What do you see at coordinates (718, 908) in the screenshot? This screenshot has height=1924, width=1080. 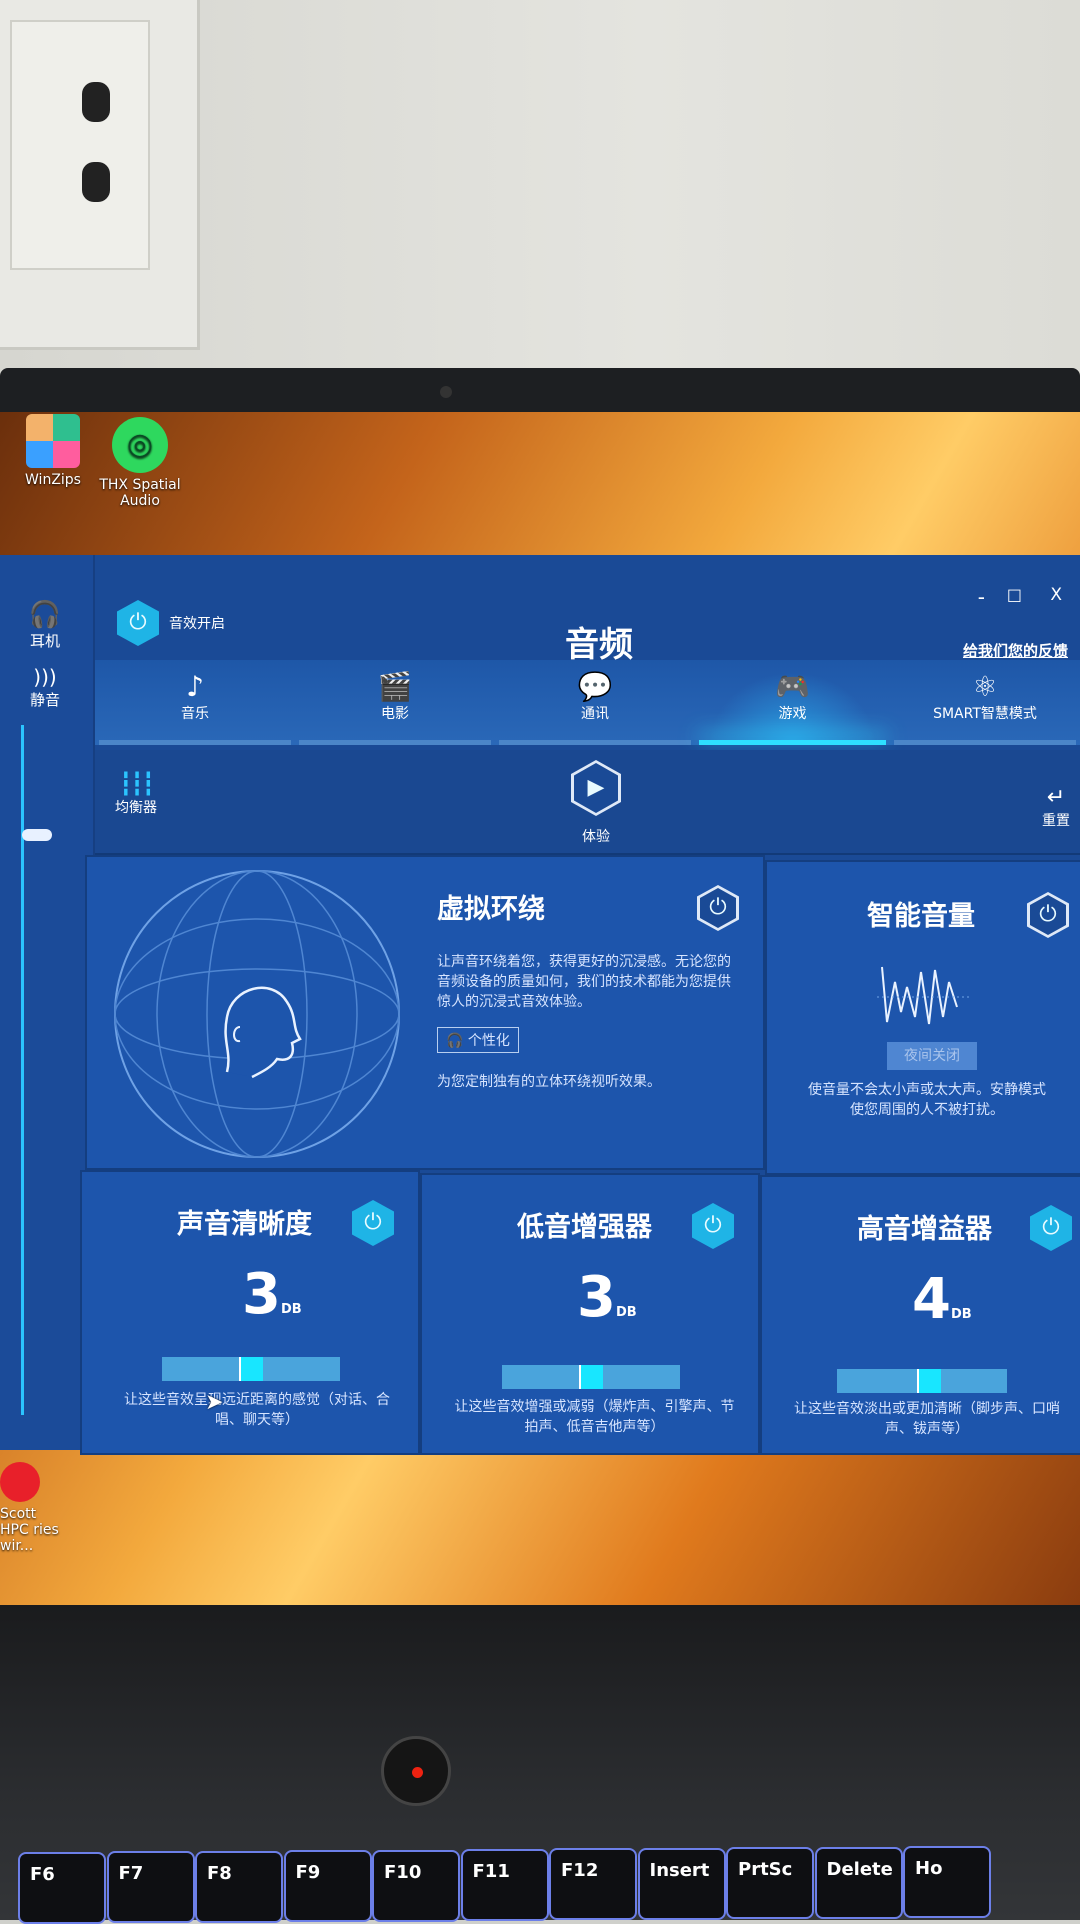 I see `virtual-surround-power-toggle: ⏻` at bounding box center [718, 908].